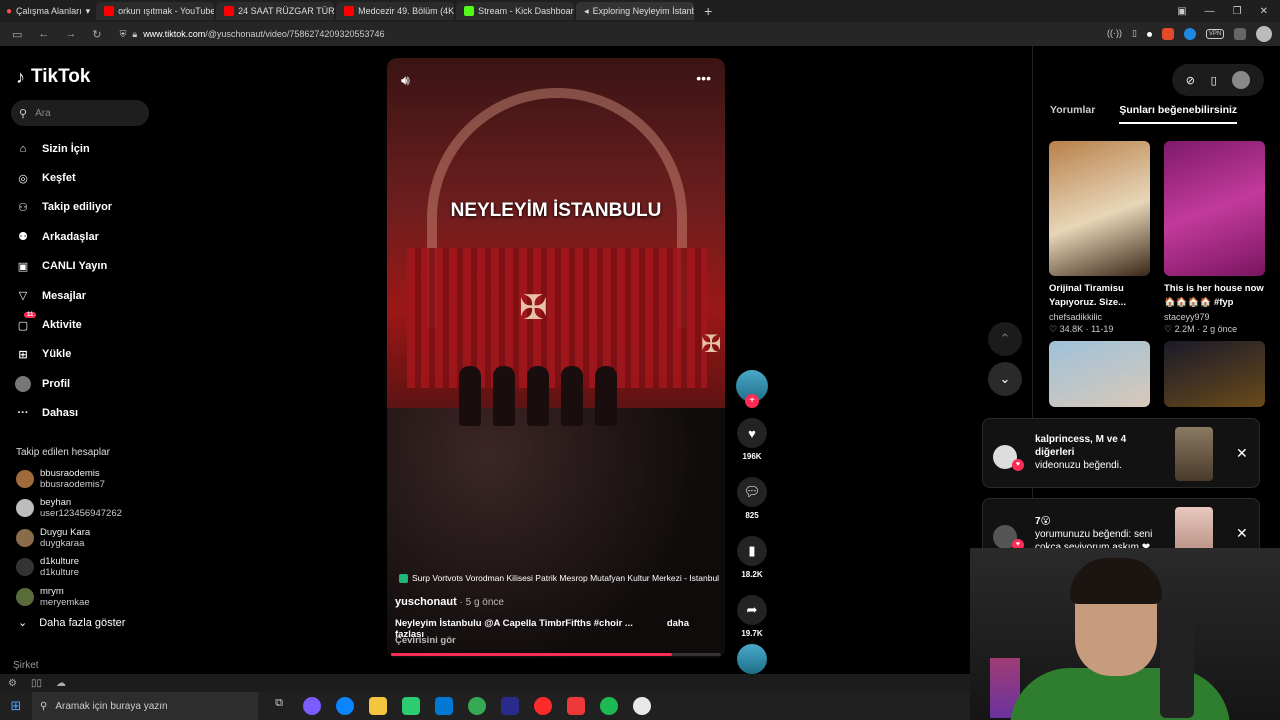  I want to click on like-button: ♥, so click(752, 433).